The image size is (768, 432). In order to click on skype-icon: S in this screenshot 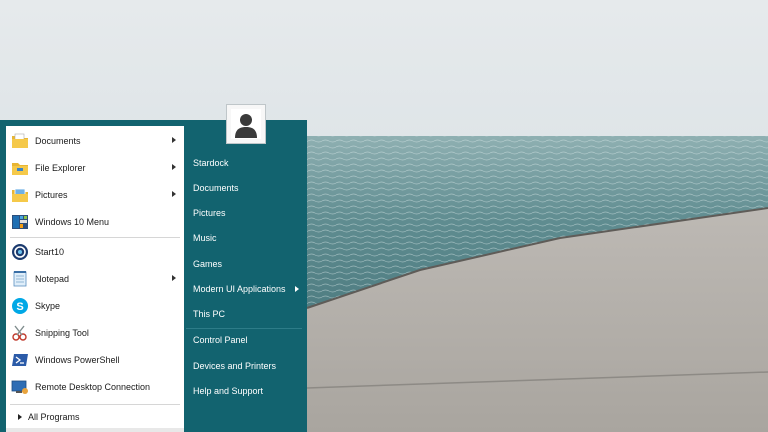, I will do `click(20, 306)`.